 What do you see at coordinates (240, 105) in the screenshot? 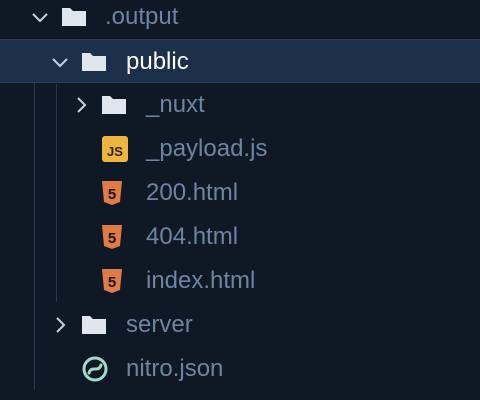
I see `tree-item-nuxt: _nuxt` at bounding box center [240, 105].